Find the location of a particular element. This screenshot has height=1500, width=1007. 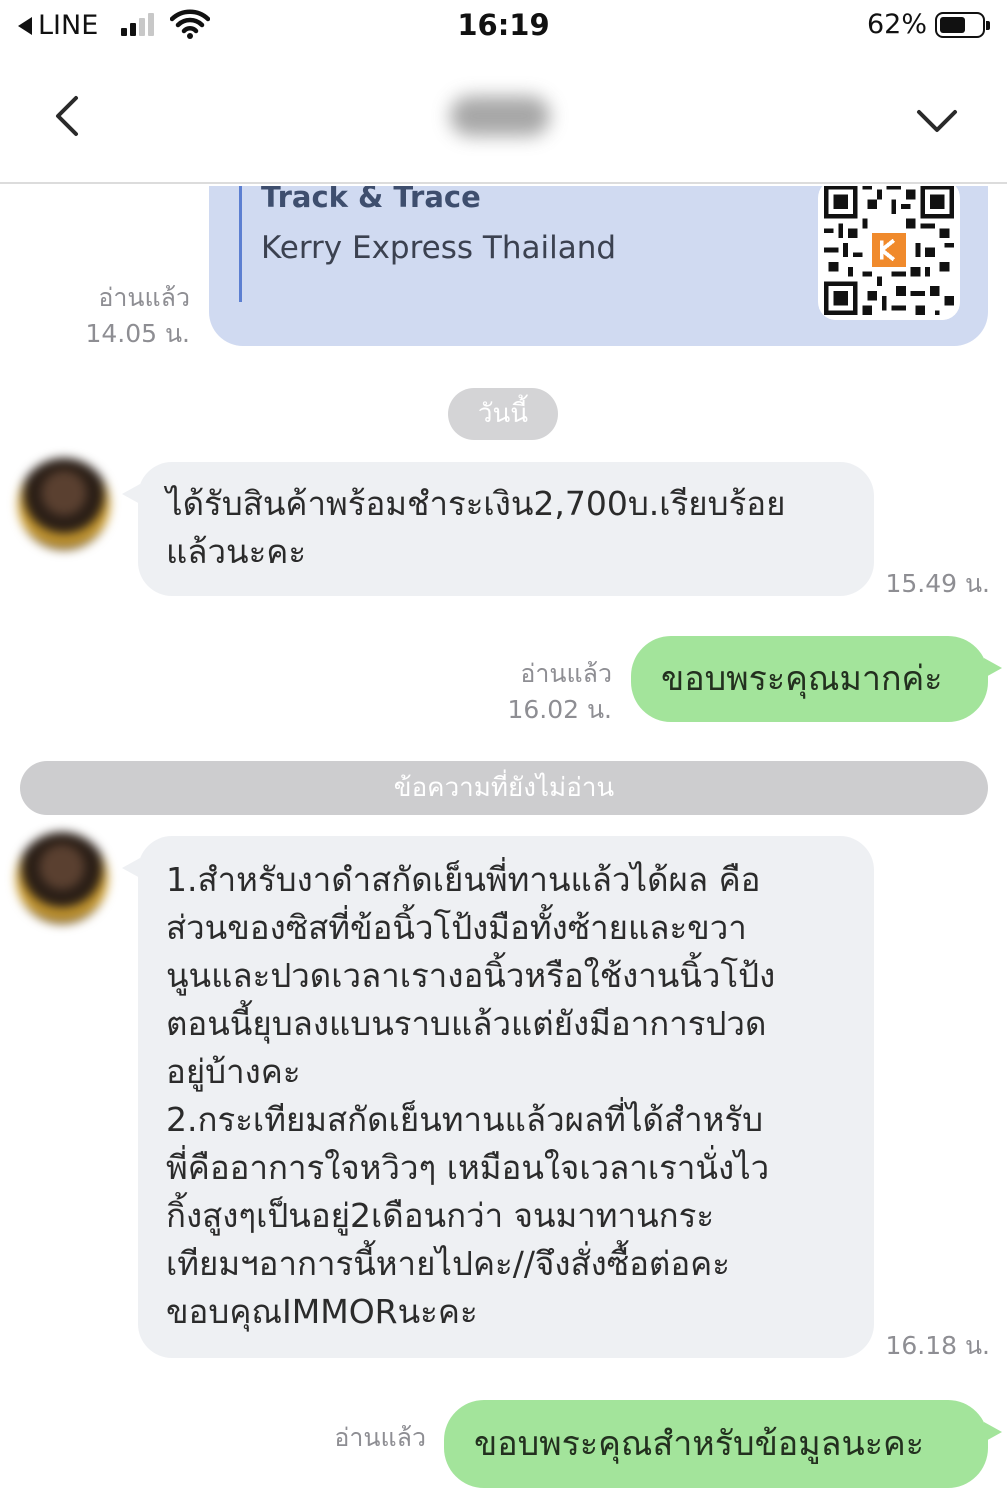

message-time: 16.18 น. is located at coordinates (937, 1345).